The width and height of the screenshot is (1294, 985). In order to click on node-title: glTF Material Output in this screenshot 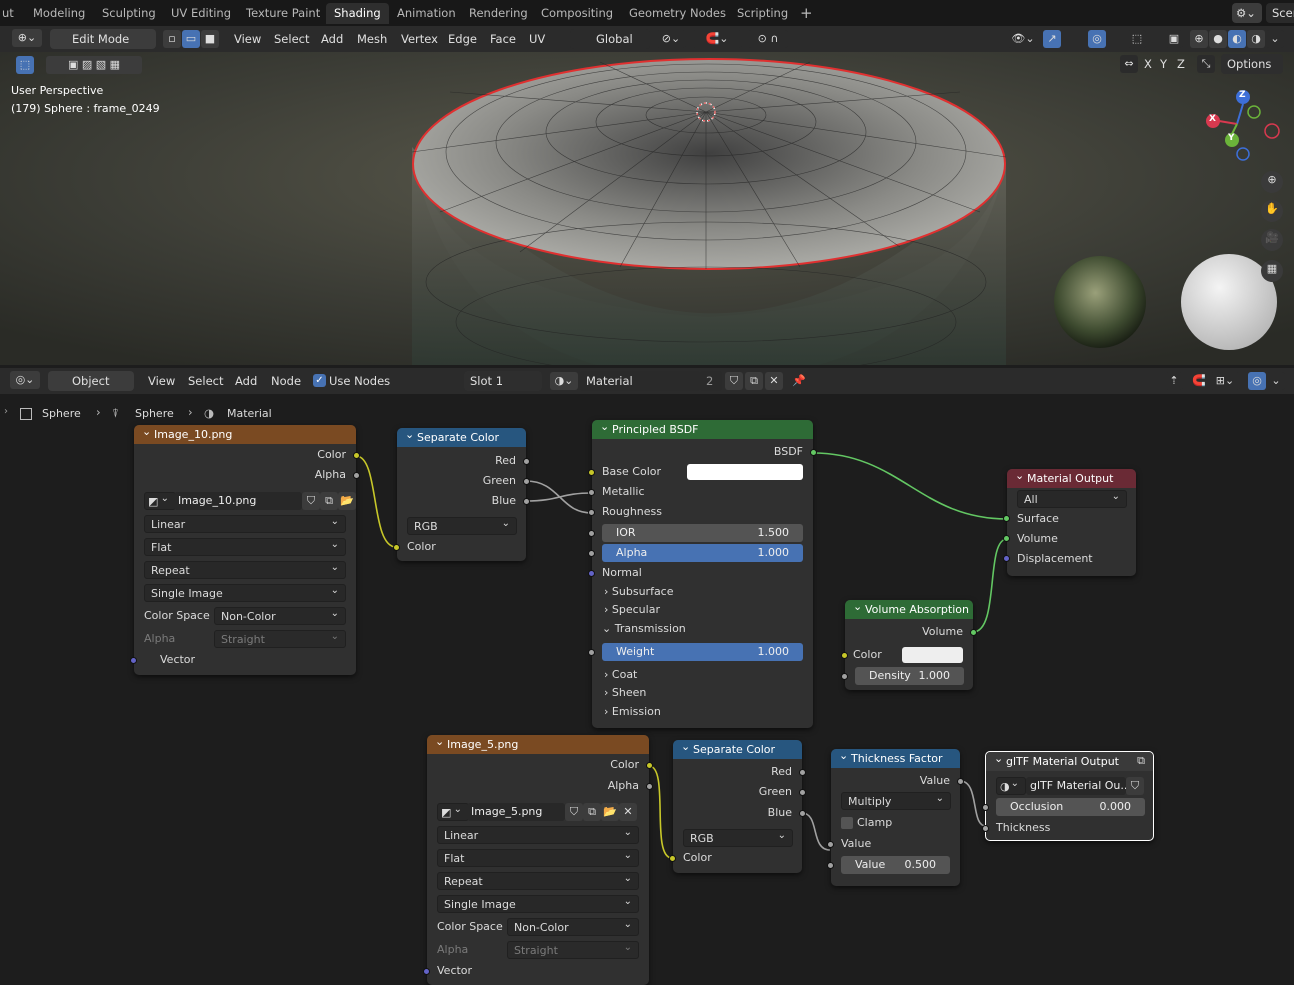, I will do `click(1069, 760)`.